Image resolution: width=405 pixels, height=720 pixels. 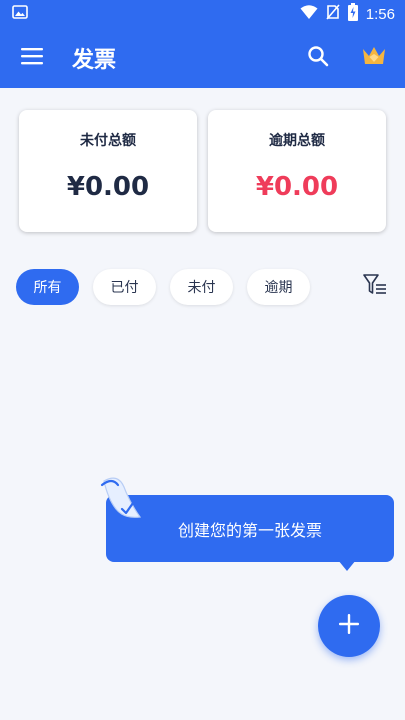 What do you see at coordinates (20, 14) in the screenshot?
I see `image-icon` at bounding box center [20, 14].